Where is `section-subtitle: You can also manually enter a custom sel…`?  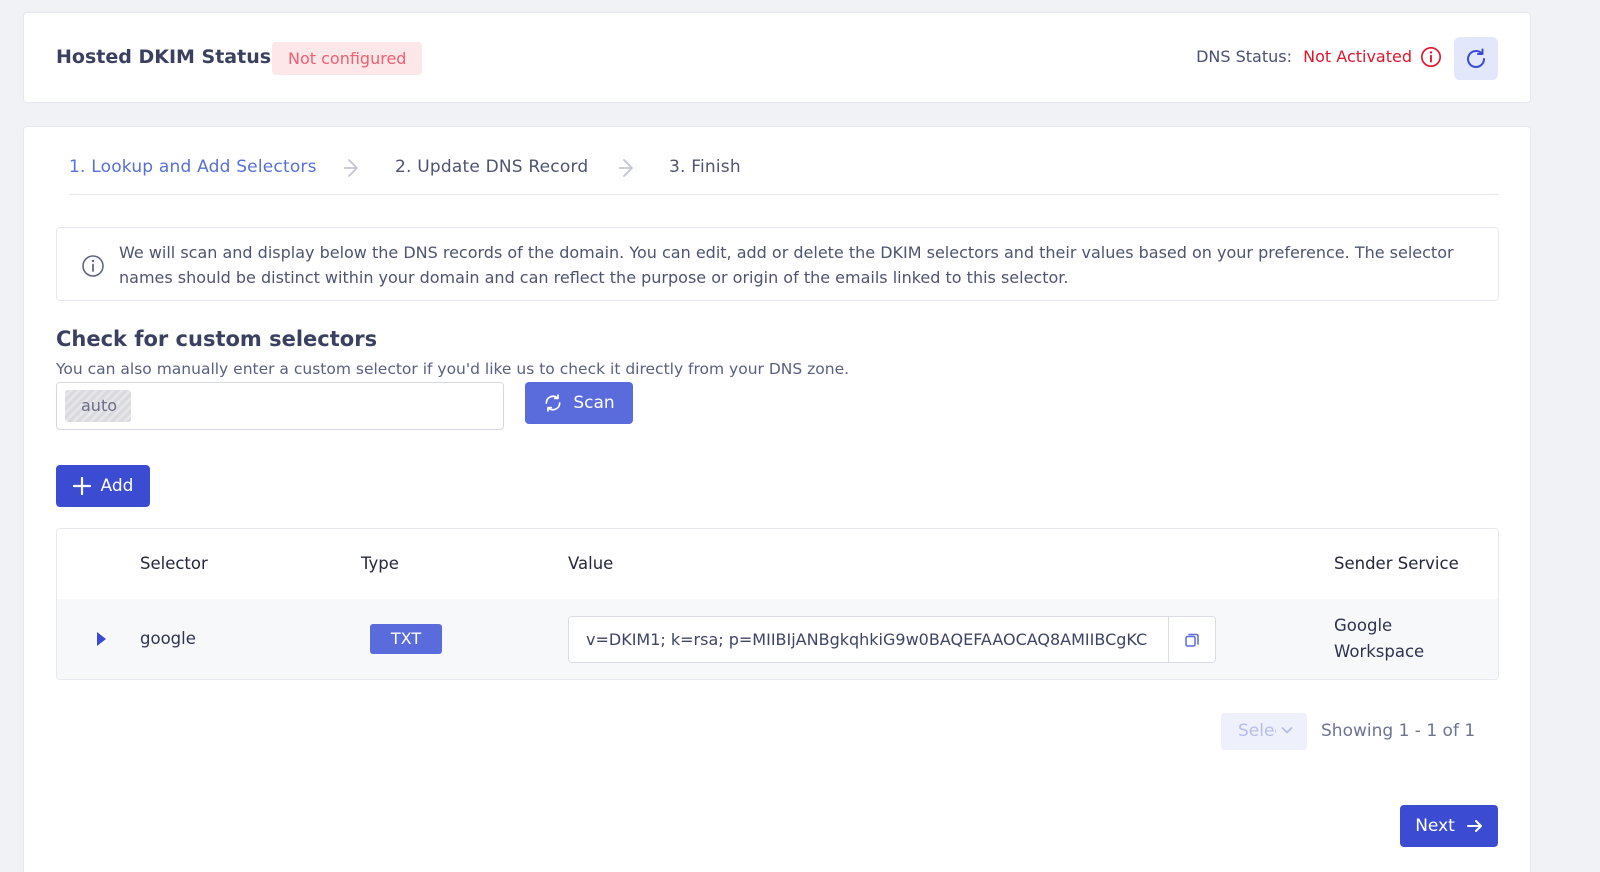 section-subtitle: You can also manually enter a custom sel… is located at coordinates (453, 369).